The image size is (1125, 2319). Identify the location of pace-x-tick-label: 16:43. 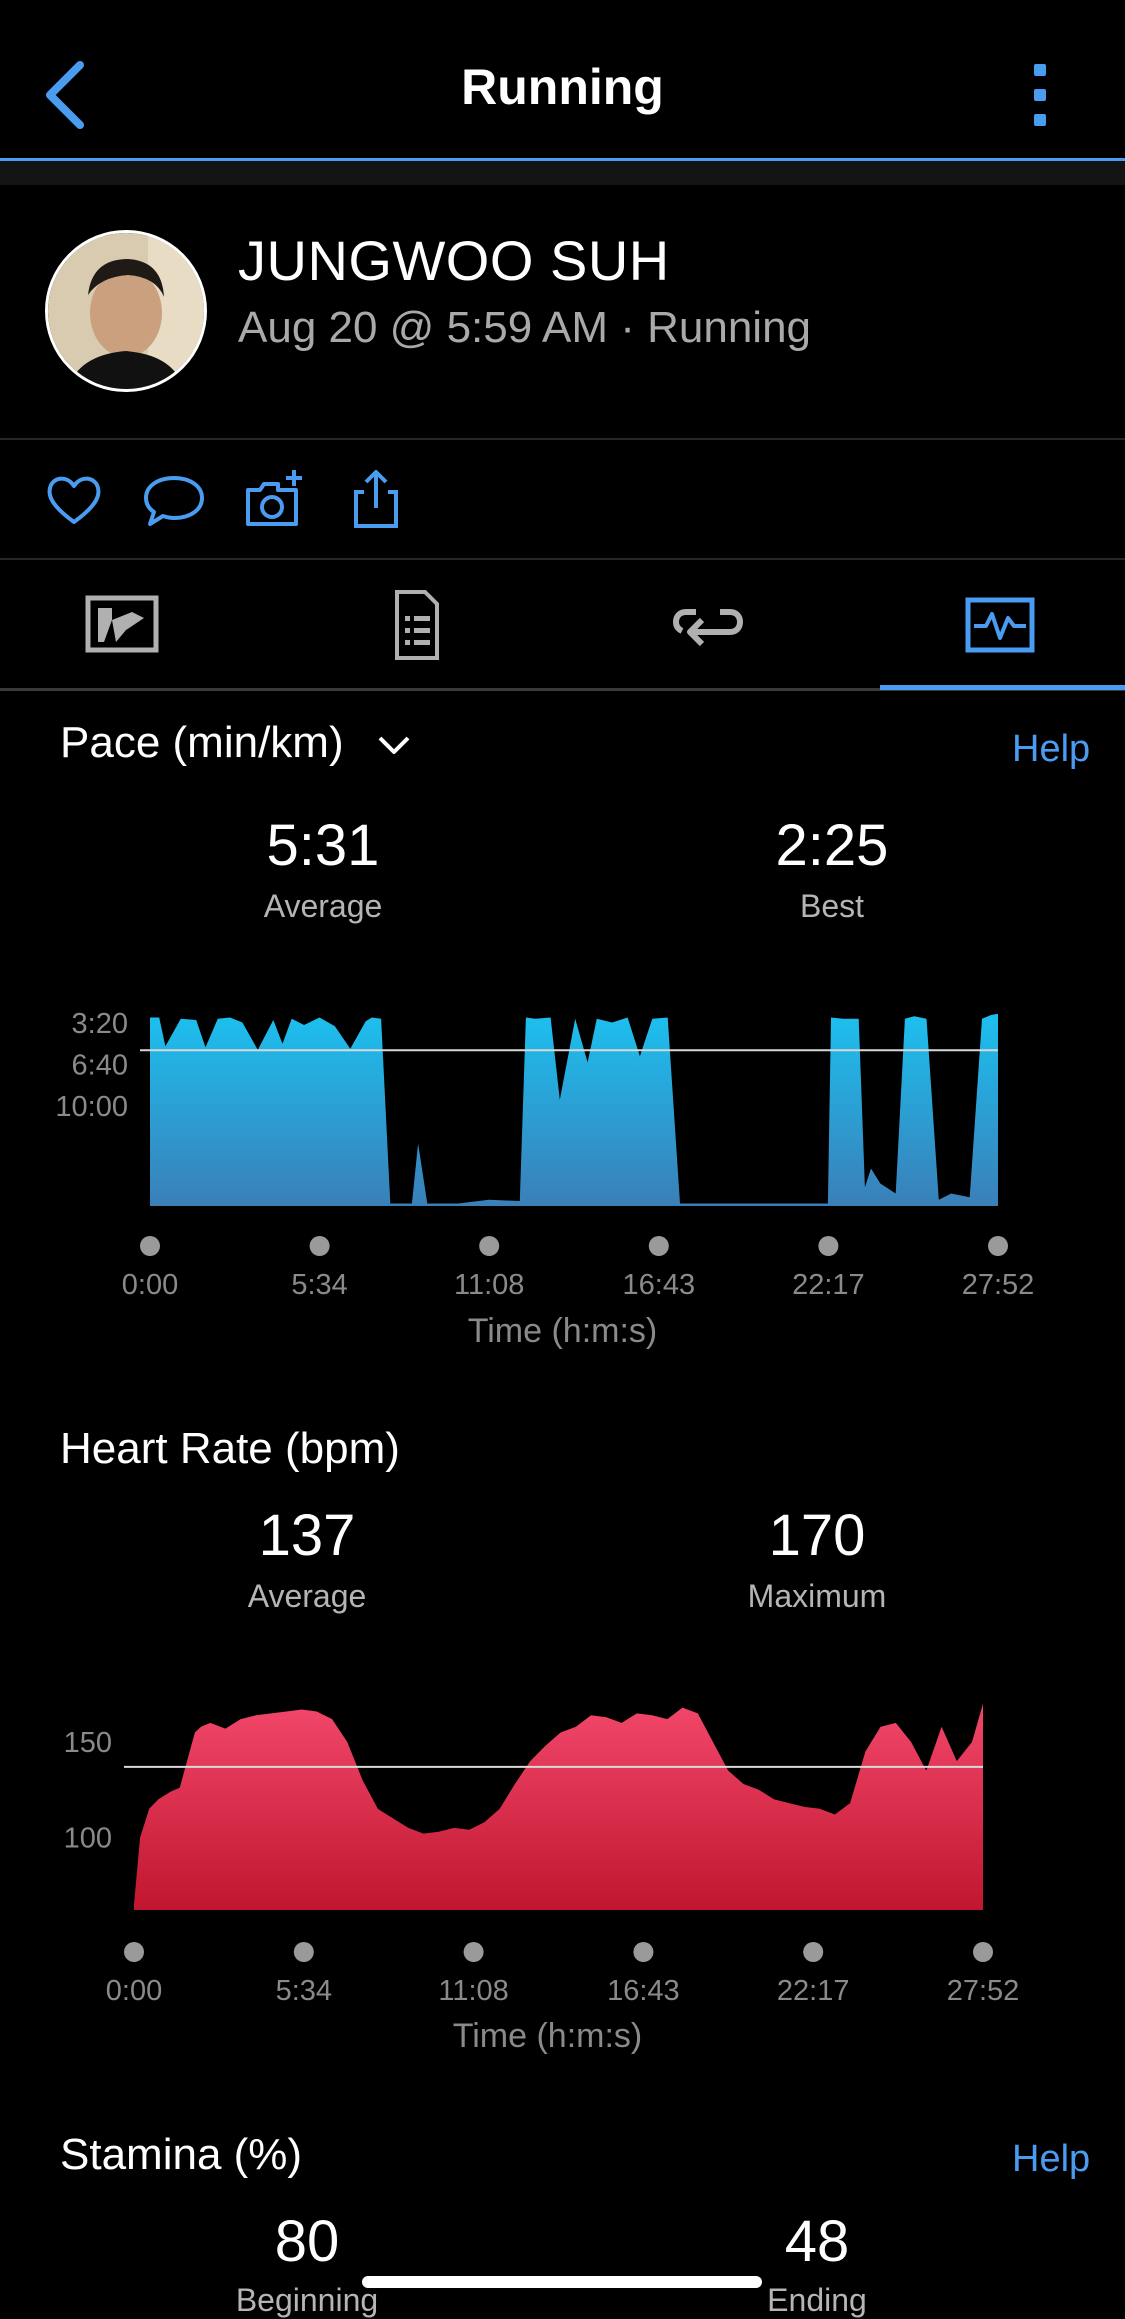
(659, 1285).